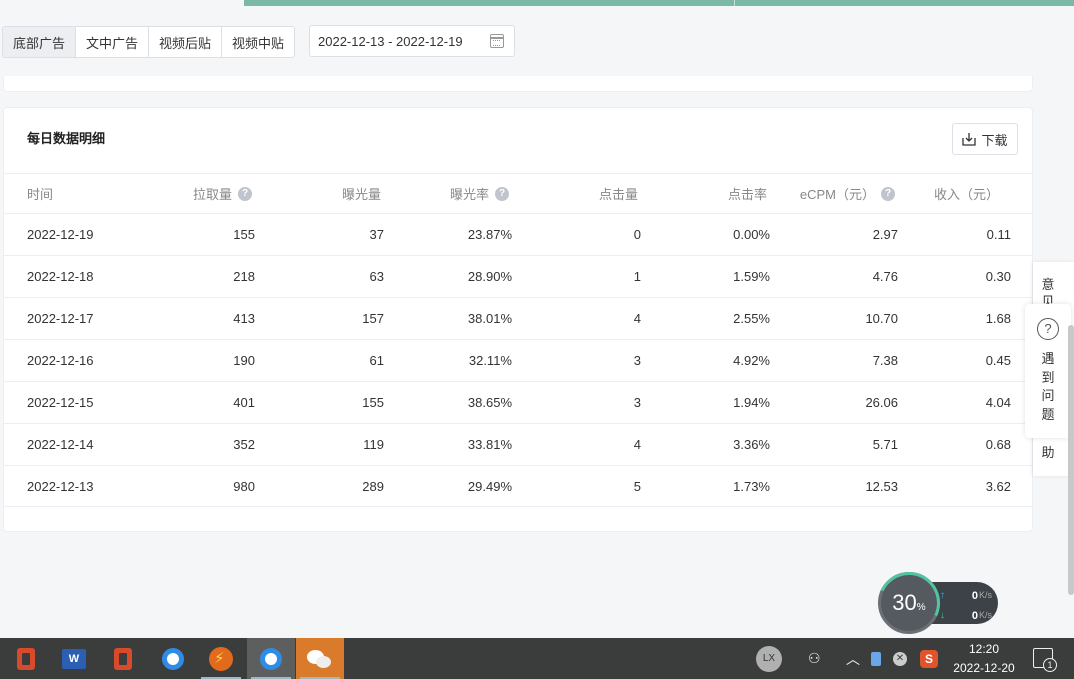 The height and width of the screenshot is (679, 1074). I want to click on chevron-up-icon: ︿, so click(853, 658).